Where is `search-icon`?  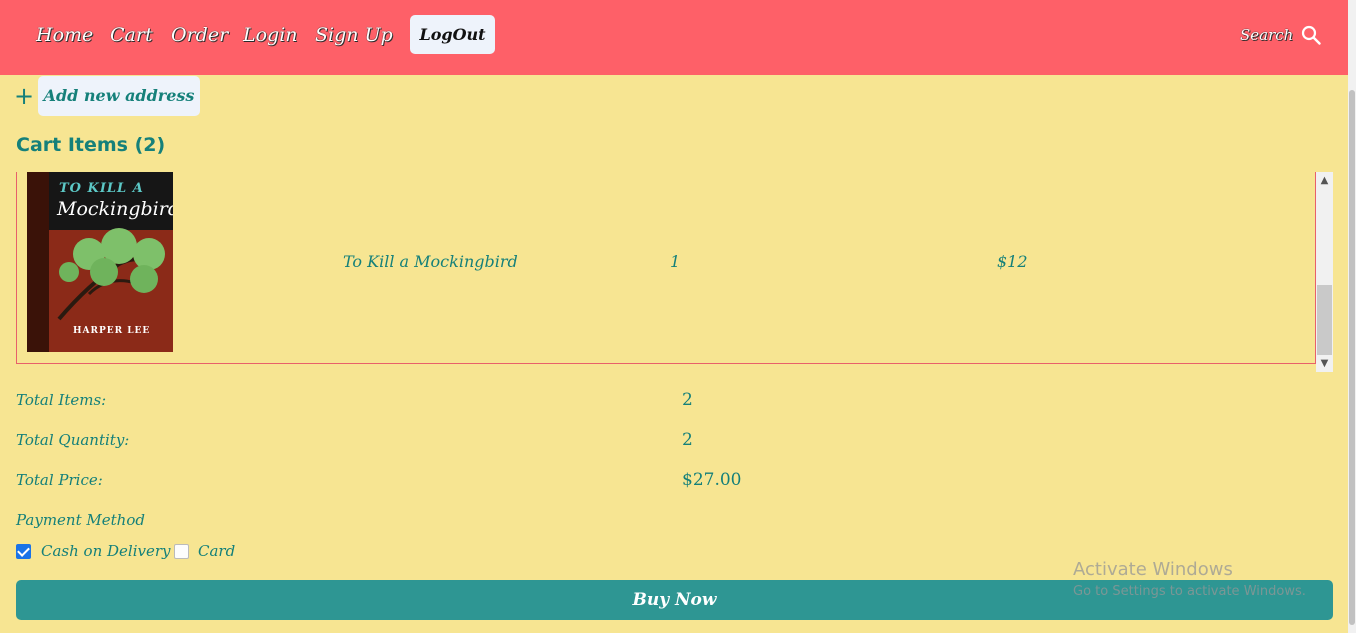
search-icon is located at coordinates (1312, 35).